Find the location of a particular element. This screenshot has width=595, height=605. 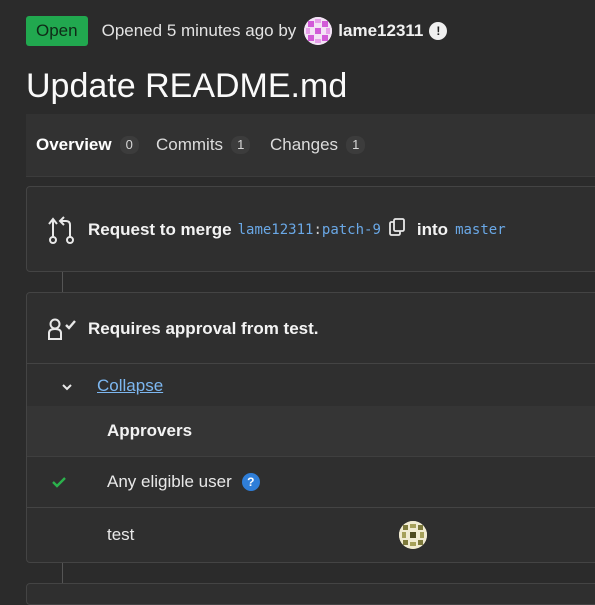

approval-icon is located at coordinates (63, 331).